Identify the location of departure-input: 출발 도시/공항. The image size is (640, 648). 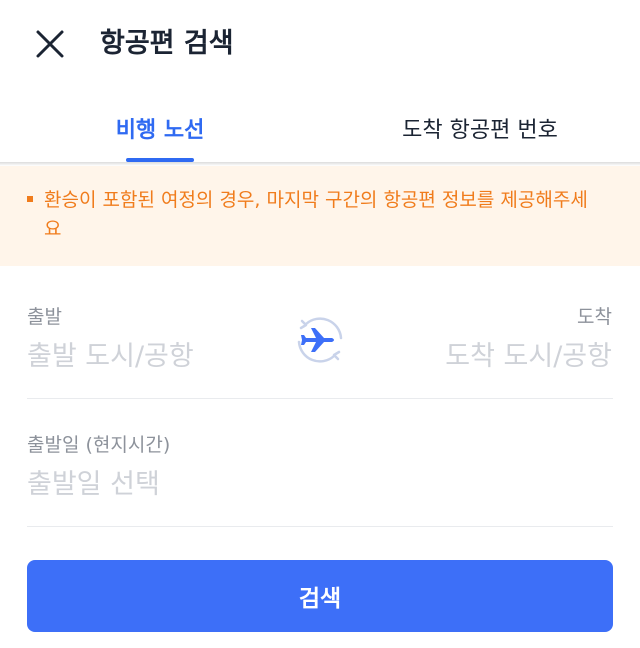
(110, 353).